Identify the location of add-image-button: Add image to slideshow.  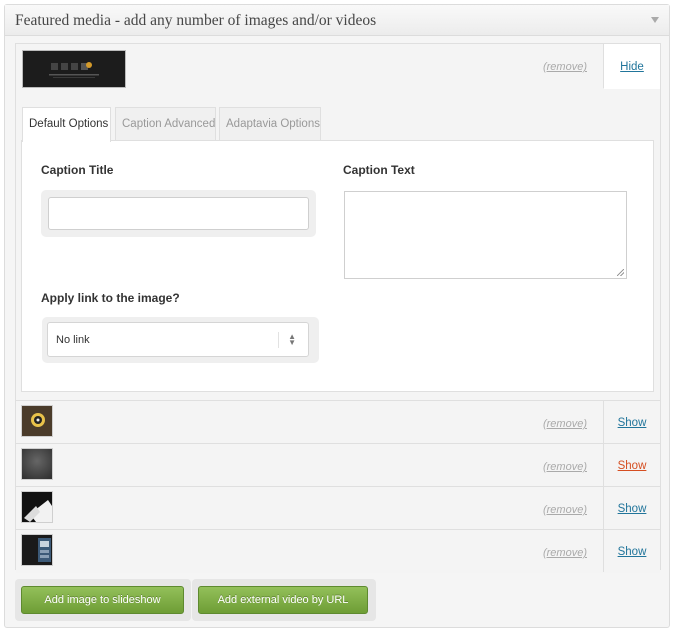
(102, 600).